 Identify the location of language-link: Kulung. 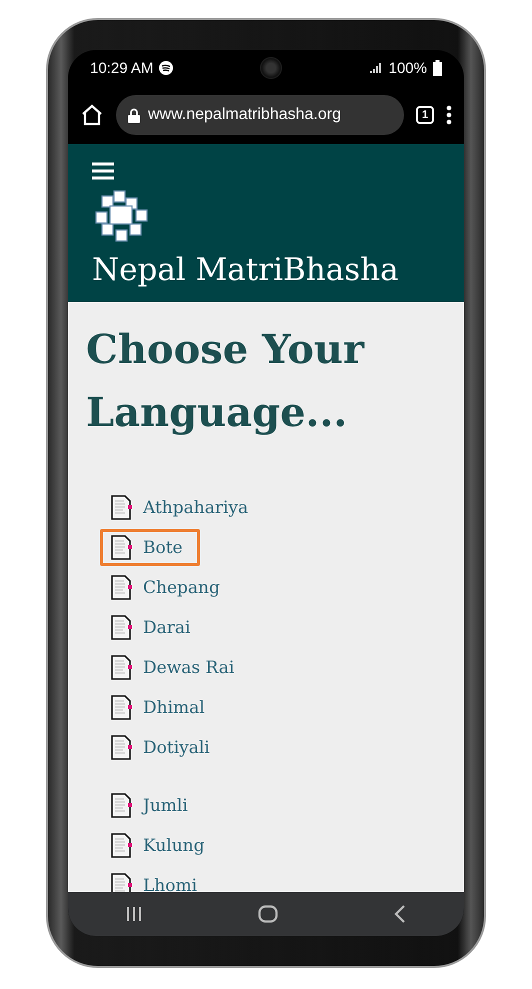
(161, 845).